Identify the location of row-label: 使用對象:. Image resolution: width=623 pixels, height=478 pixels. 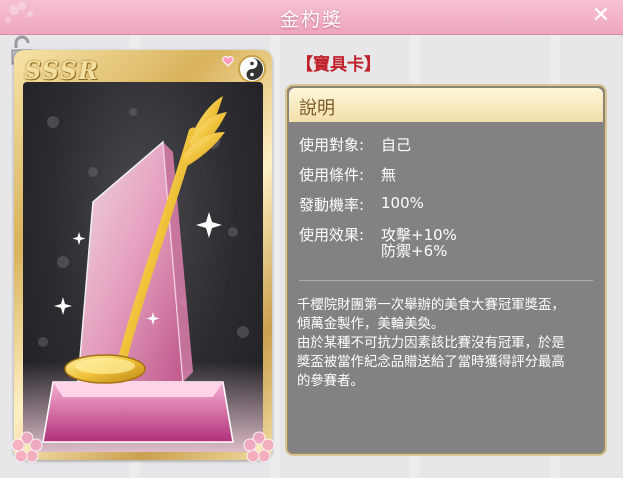
(332, 145).